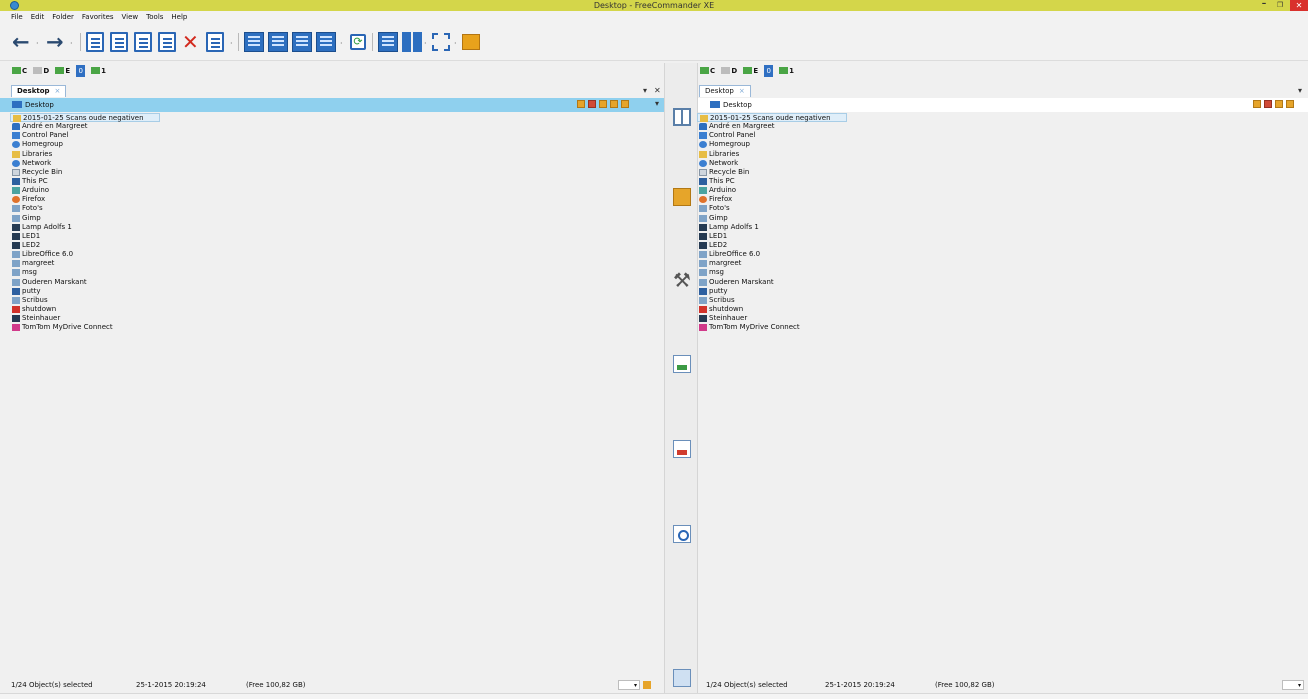 The height and width of the screenshot is (699, 1308). I want to click on back-dropdown-icon: ·, so click(37, 43).